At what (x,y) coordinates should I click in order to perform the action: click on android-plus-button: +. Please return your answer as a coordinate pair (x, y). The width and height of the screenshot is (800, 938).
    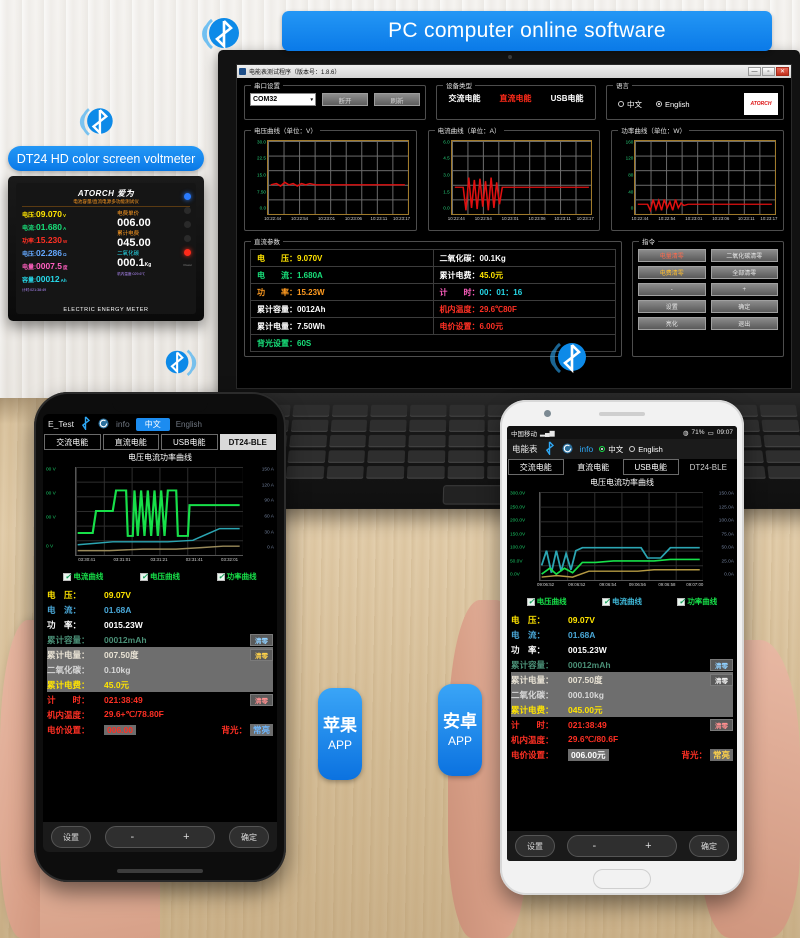
    Looking at the image, I should click on (648, 846).